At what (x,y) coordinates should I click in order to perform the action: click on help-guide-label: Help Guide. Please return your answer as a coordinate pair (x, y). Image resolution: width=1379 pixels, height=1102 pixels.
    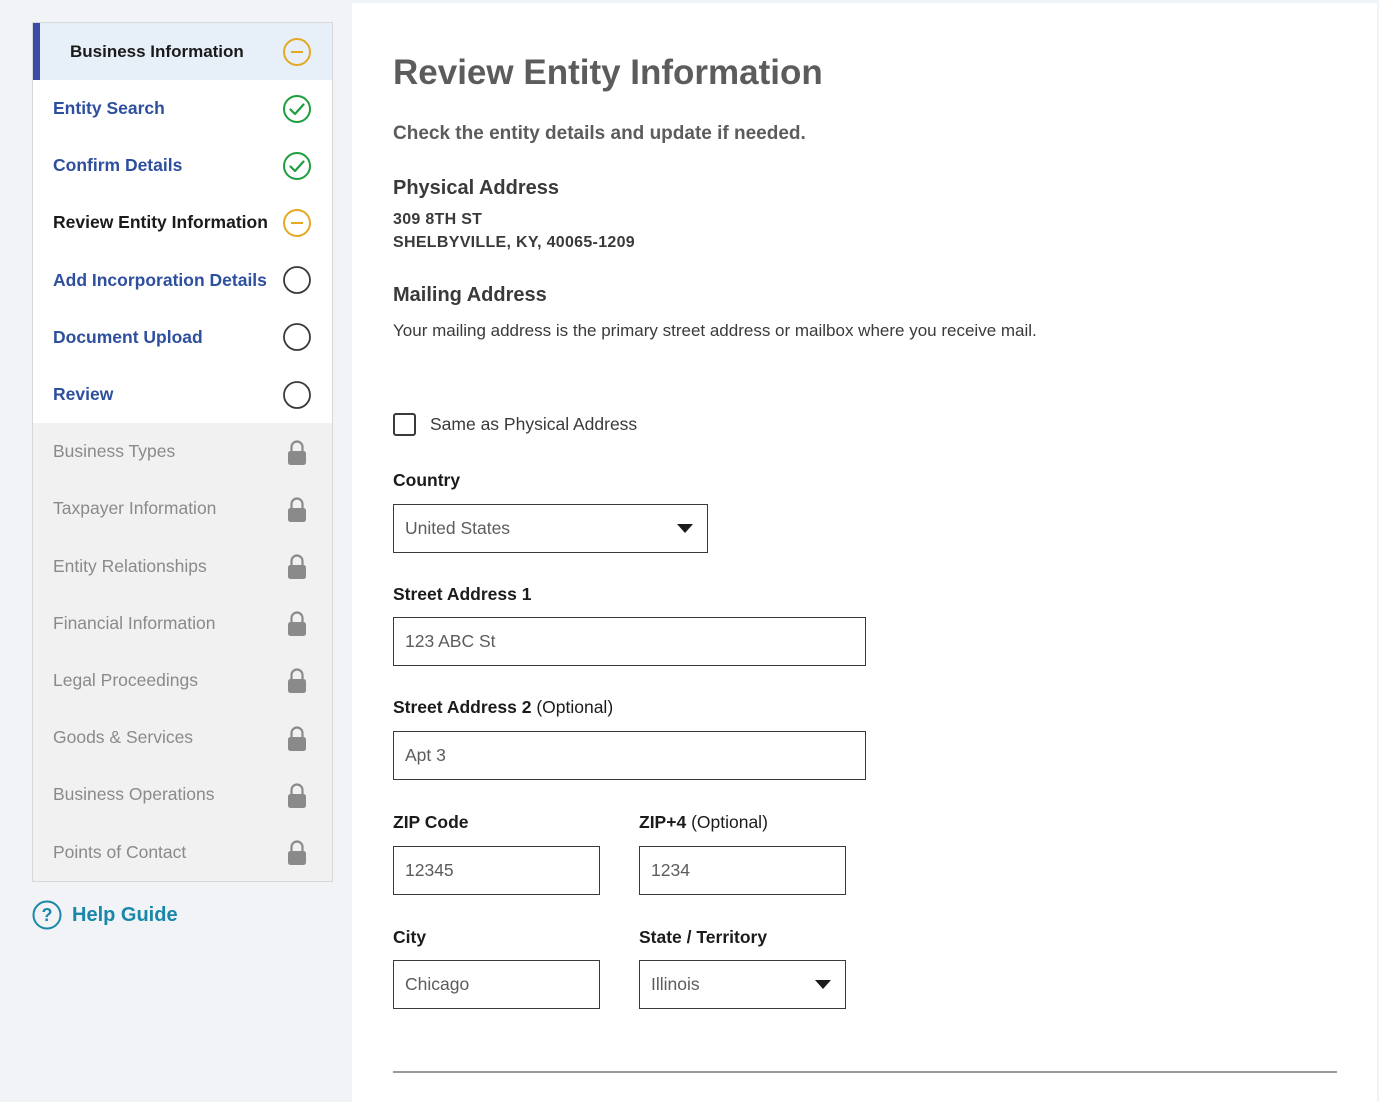
    Looking at the image, I should click on (125, 914).